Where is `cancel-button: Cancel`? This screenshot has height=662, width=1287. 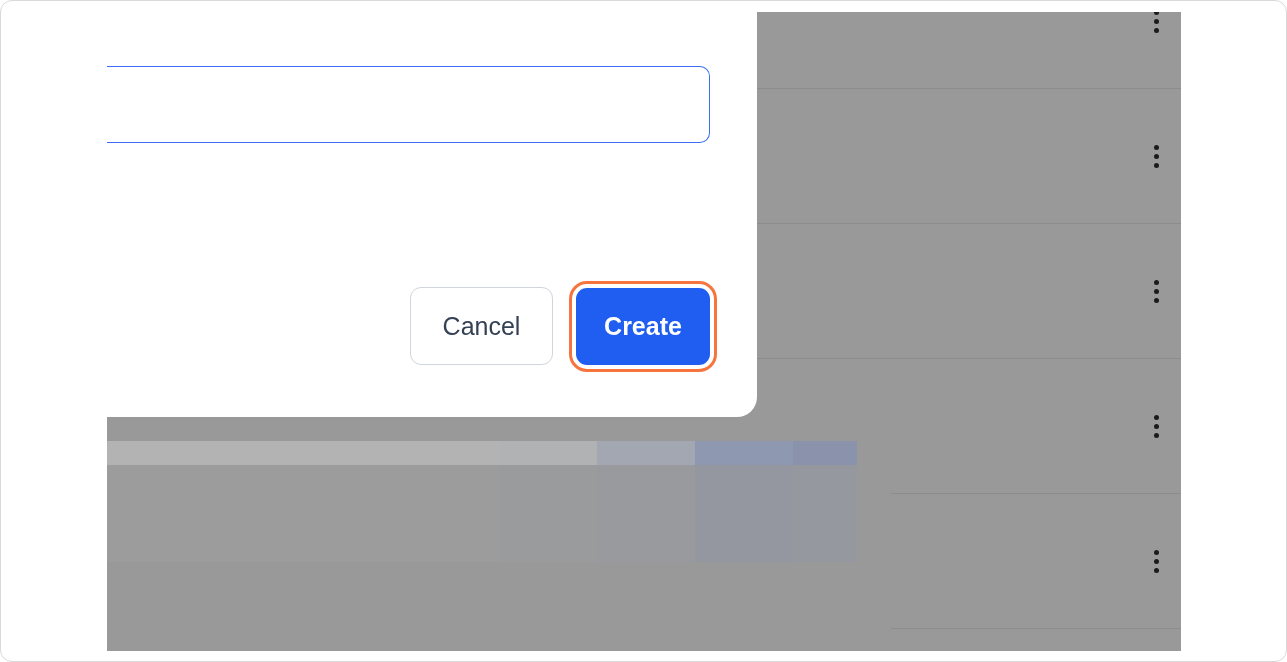
cancel-button: Cancel is located at coordinates (481, 326).